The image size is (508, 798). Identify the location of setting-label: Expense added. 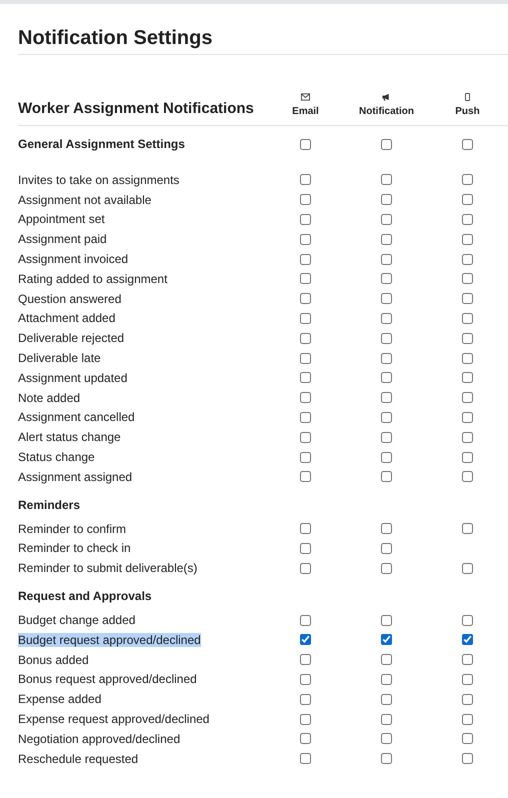
(60, 699).